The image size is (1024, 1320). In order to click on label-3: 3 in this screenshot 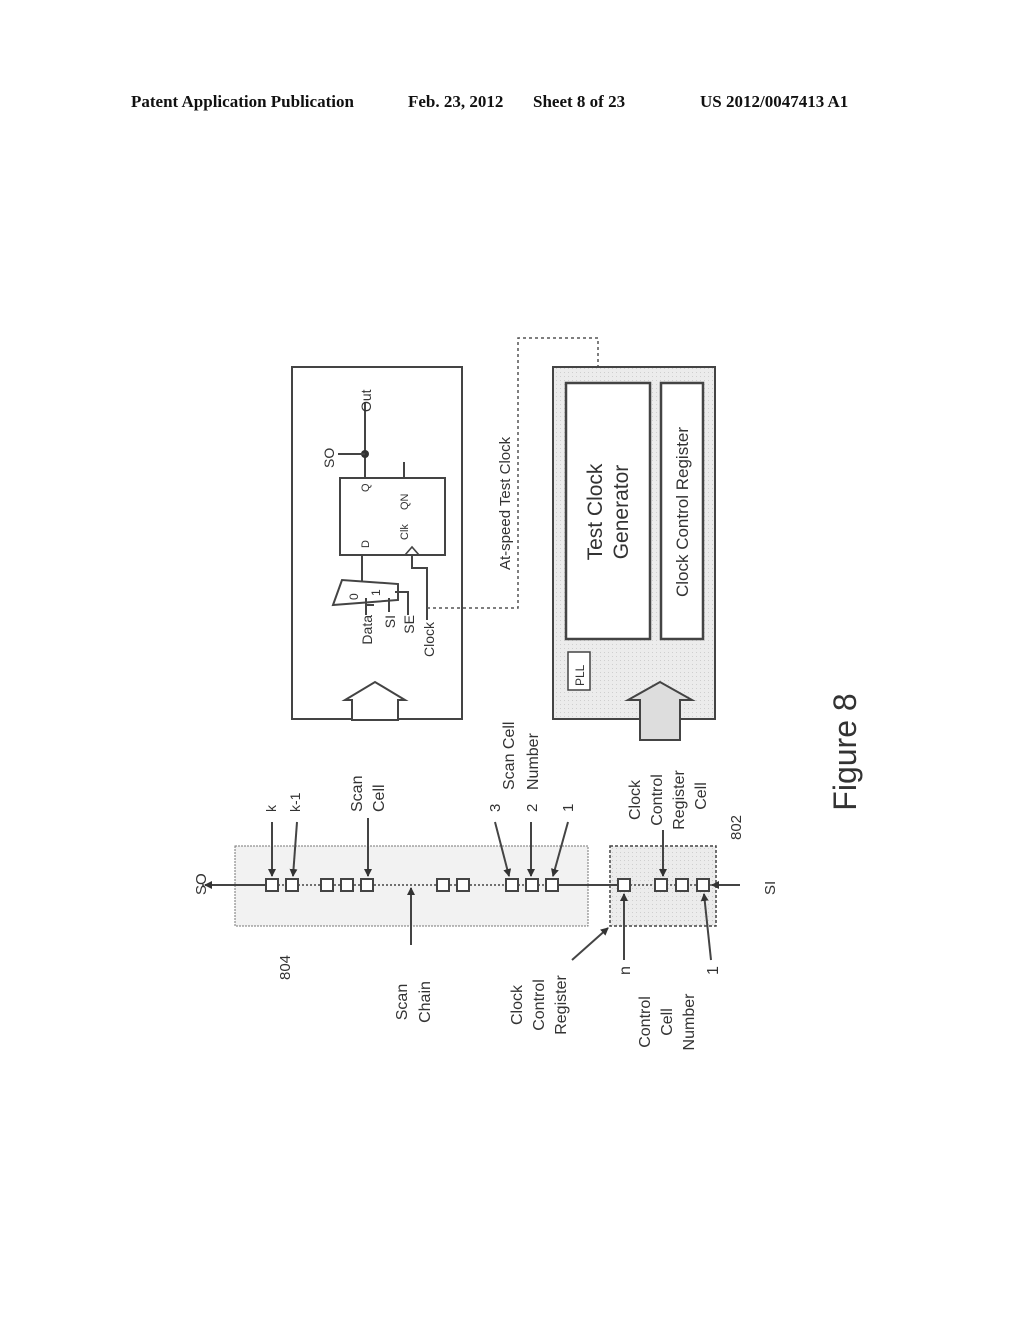, I will do `click(495, 808)`.